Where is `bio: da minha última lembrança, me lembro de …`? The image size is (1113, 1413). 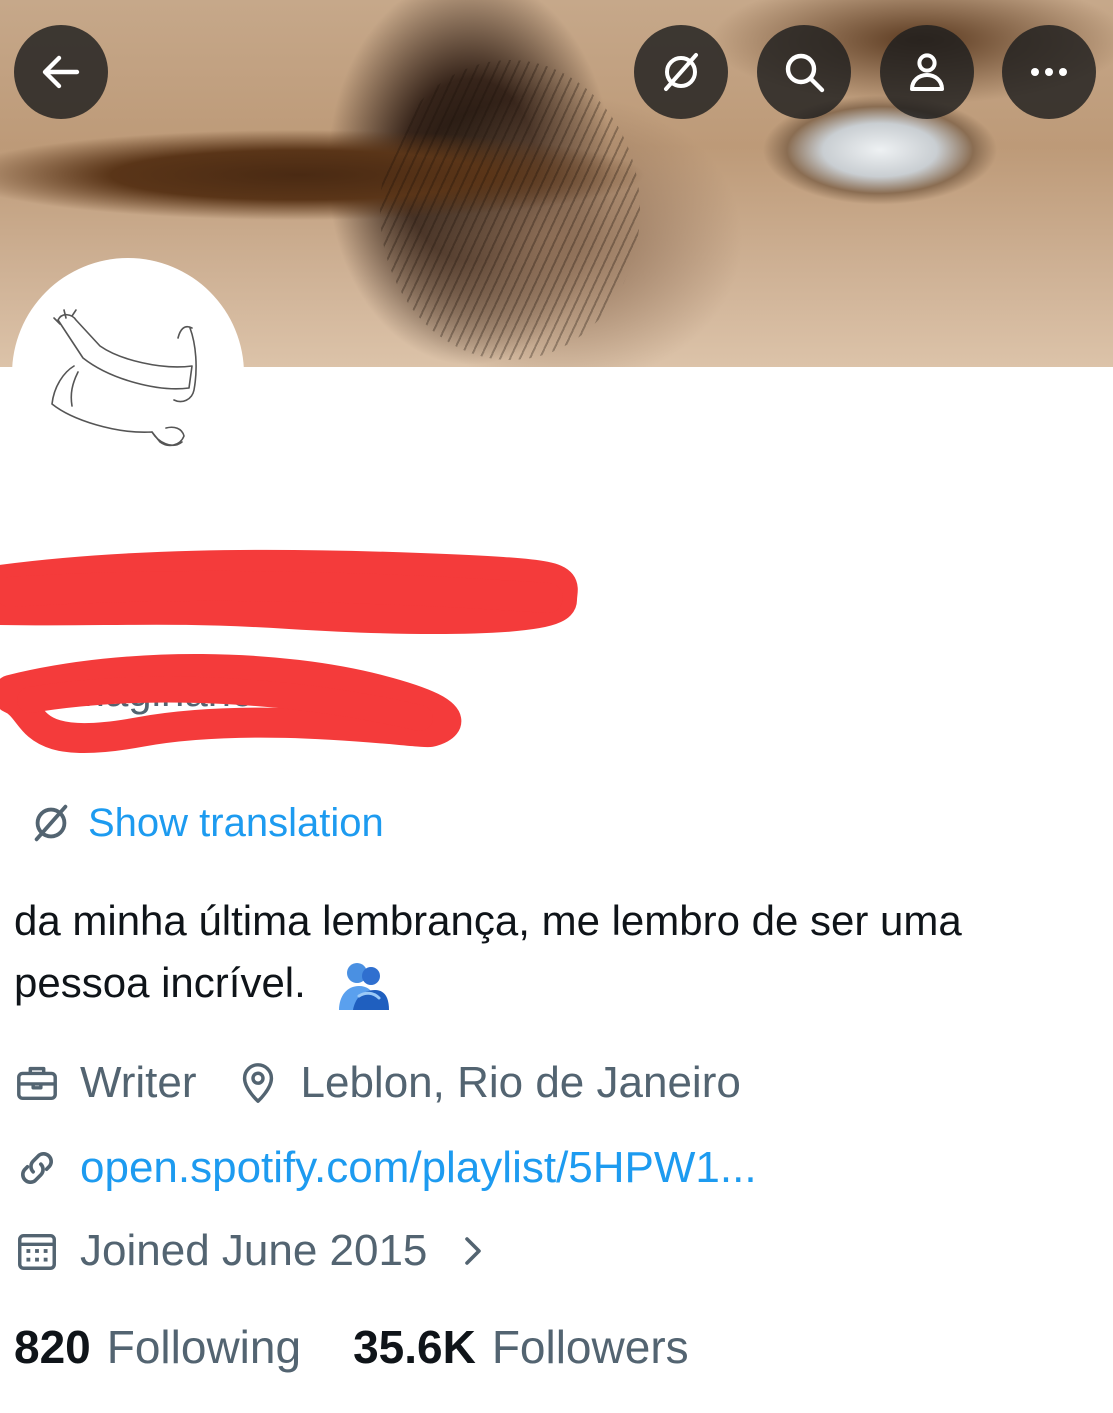
bio: da minha última lembrança, me lembro de … is located at coordinates (544, 952).